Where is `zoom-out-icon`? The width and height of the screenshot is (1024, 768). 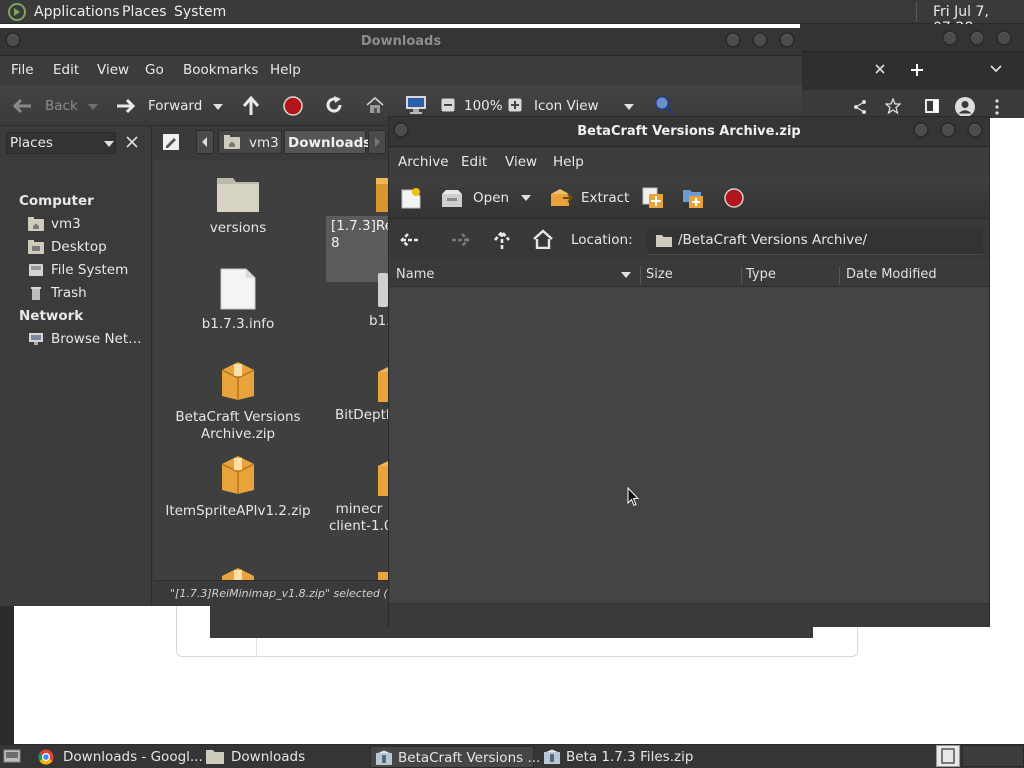 zoom-out-icon is located at coordinates (448, 105).